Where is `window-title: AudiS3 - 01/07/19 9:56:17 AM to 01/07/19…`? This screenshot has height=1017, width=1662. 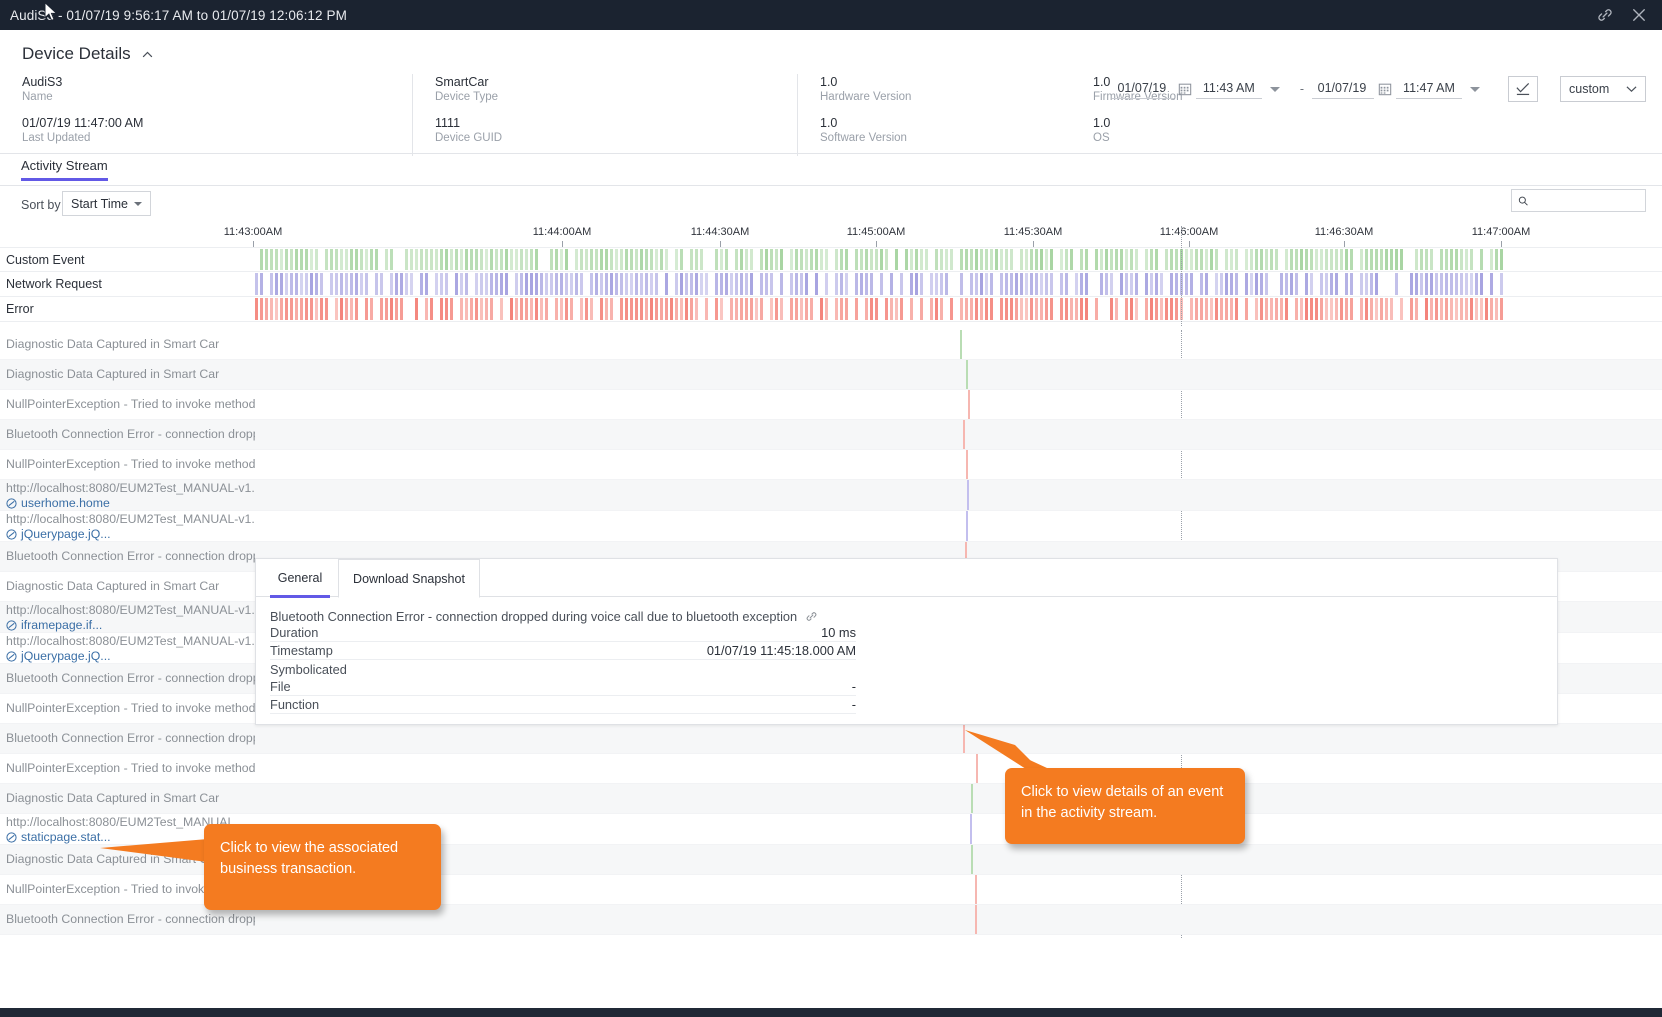 window-title: AudiS3 - 01/07/19 9:56:17 AM to 01/07/19… is located at coordinates (178, 15).